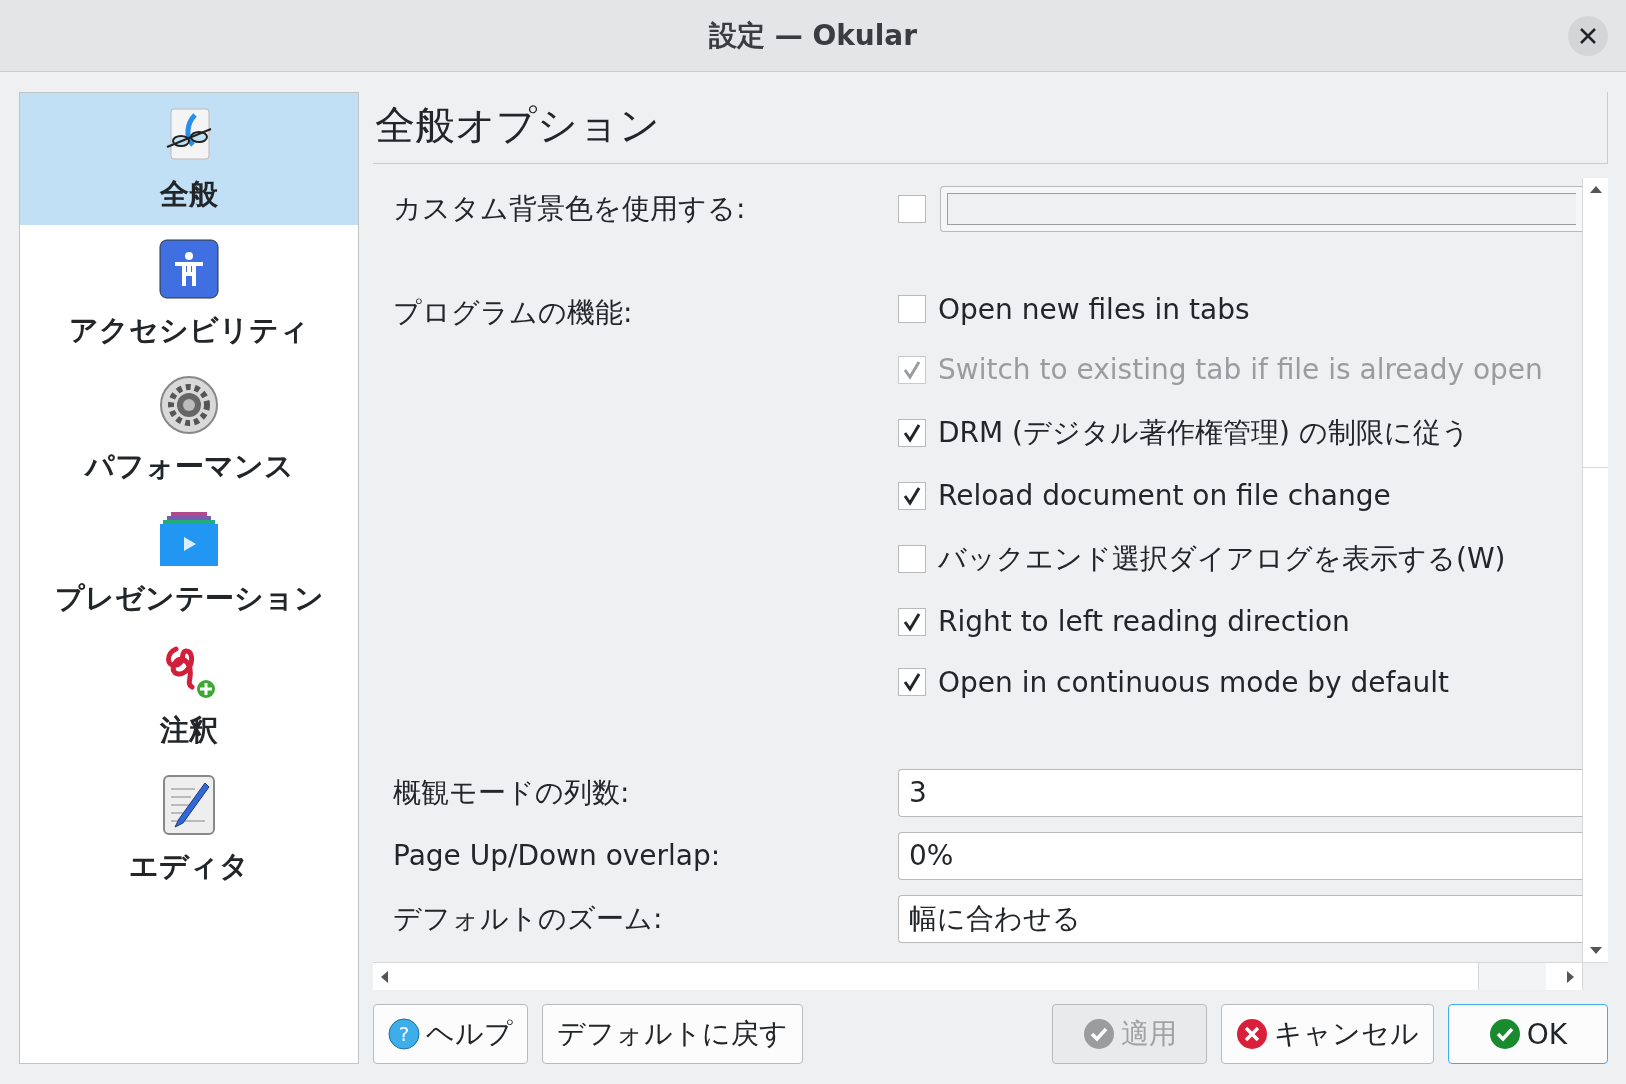 This screenshot has width=1626, height=1084. I want to click on scroll-down-arrow-icon, so click(1595, 951).